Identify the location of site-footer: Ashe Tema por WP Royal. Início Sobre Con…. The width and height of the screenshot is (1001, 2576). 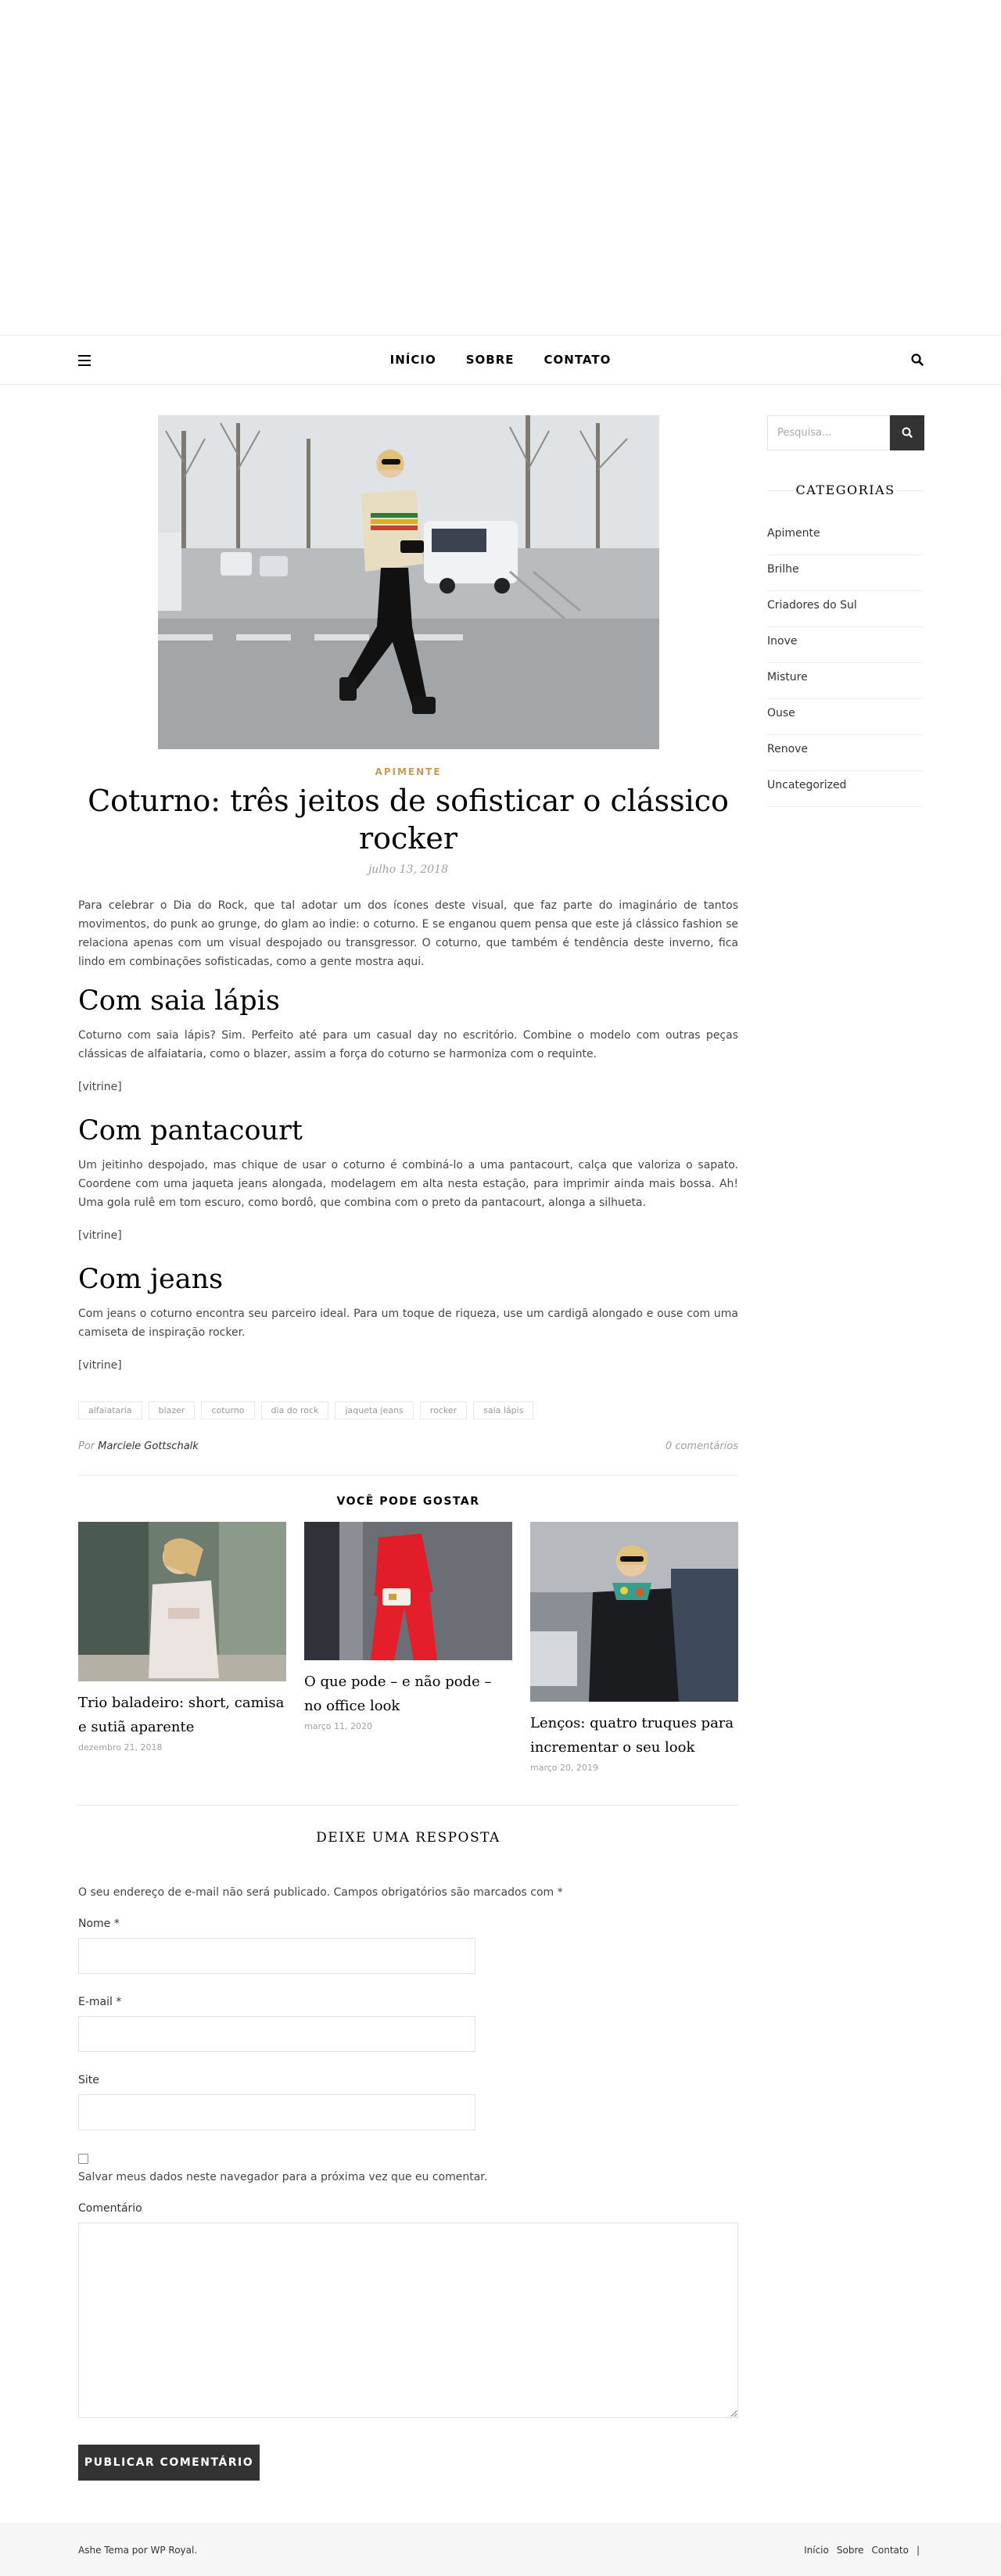
(500, 2549).